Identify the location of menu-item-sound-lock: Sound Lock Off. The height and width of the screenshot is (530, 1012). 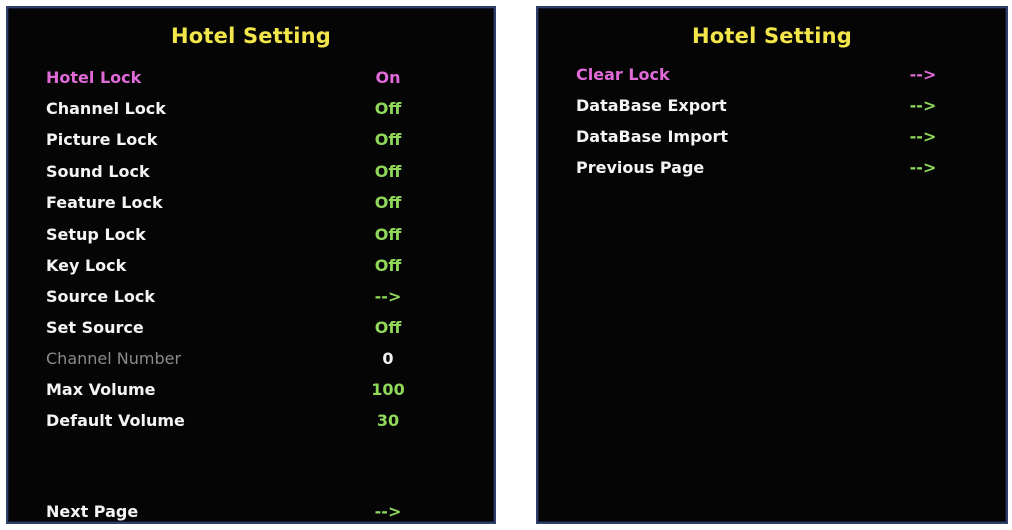
(251, 171).